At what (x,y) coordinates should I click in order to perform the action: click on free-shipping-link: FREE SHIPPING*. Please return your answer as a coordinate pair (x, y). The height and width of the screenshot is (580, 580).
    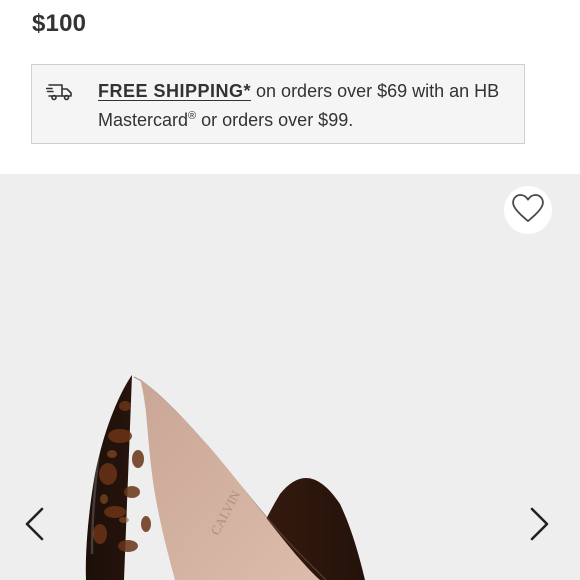
    Looking at the image, I should click on (174, 91).